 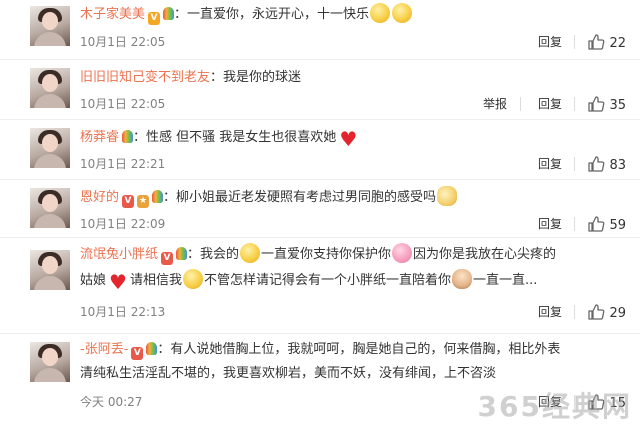 I want to click on comment-item: 旧旧旧知己变不到老友：我是你的球迷 10月1日 22:05 举报 回复 35, so click(x=320, y=90).